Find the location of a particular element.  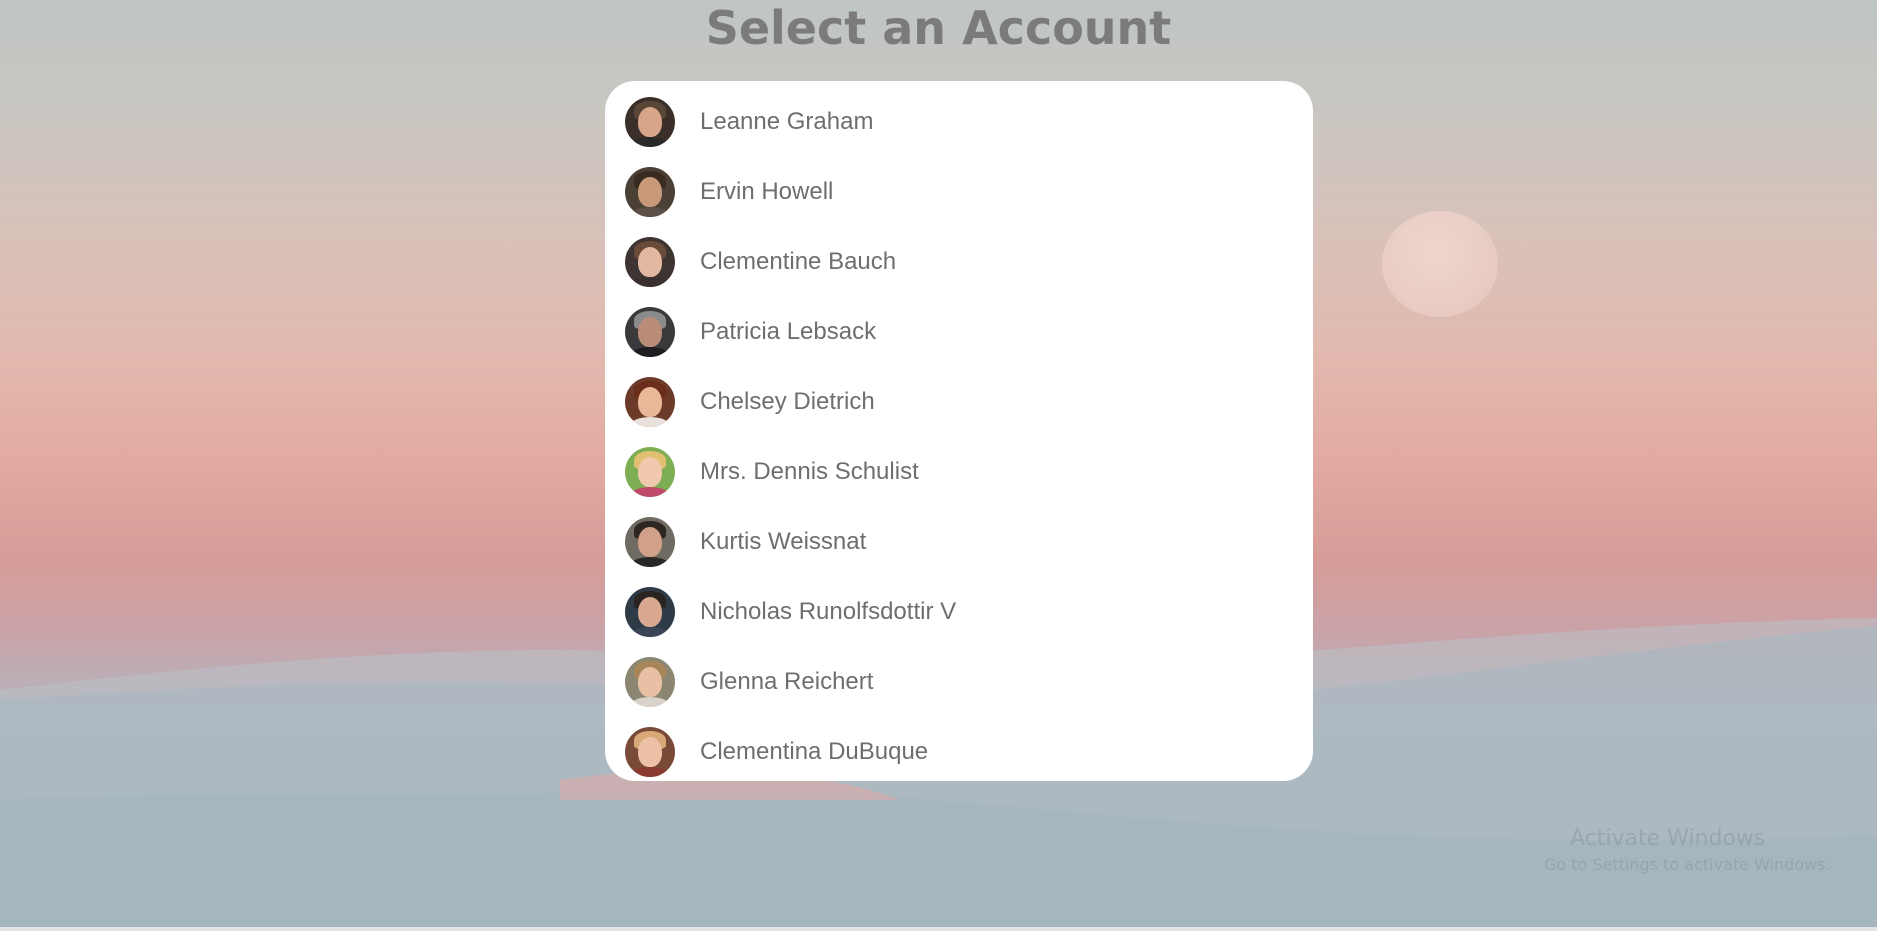

account-name: Nicholas Runolfsdottir V is located at coordinates (828, 611).